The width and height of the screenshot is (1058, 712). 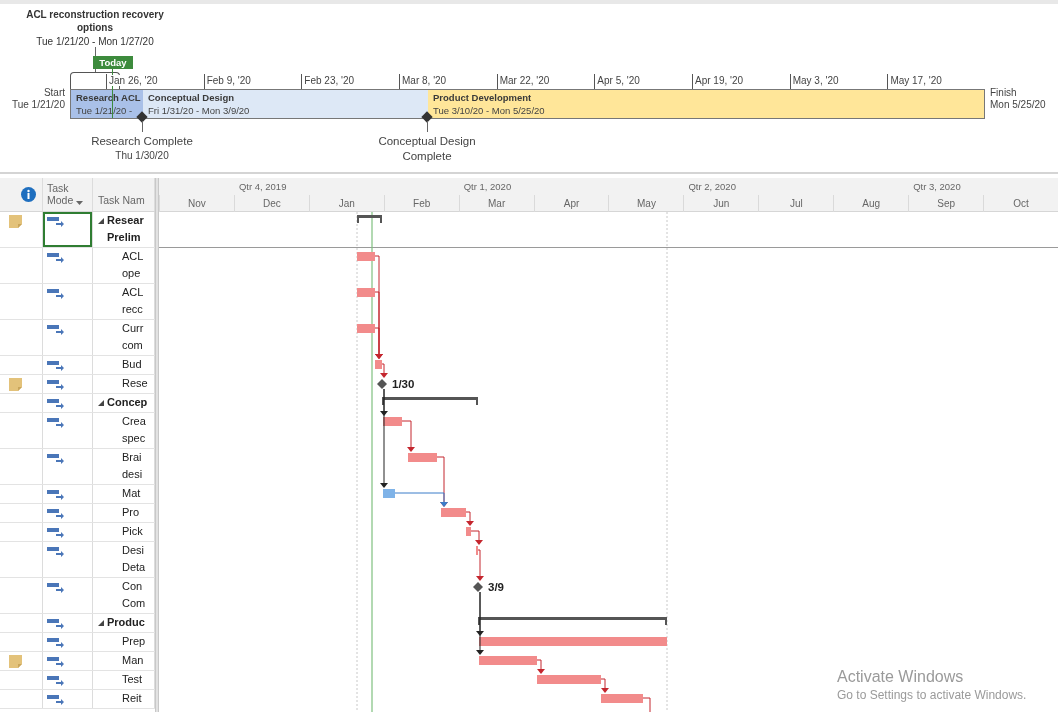 I want to click on task-name: Con Com, so click(x=134, y=595).